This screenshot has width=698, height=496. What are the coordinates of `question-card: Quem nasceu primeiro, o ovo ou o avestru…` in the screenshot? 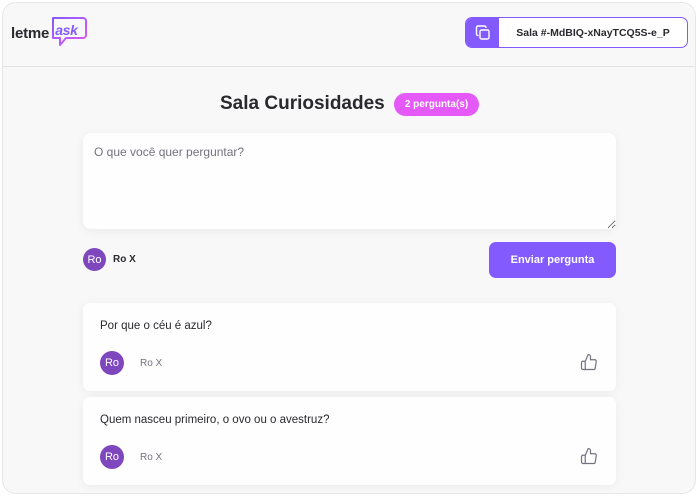 It's located at (349, 441).